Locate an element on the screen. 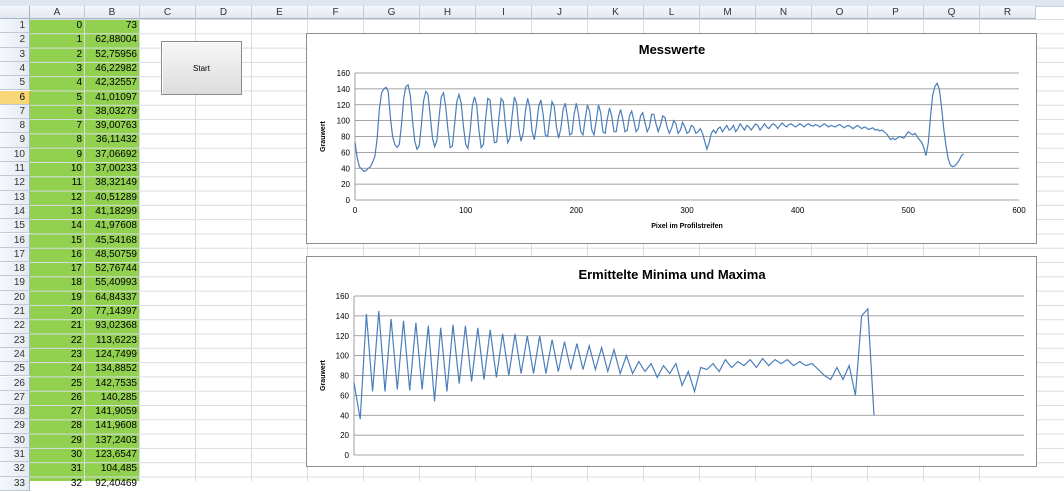 This screenshot has width=1064, height=492. cell-a10: 9 is located at coordinates (57, 155).